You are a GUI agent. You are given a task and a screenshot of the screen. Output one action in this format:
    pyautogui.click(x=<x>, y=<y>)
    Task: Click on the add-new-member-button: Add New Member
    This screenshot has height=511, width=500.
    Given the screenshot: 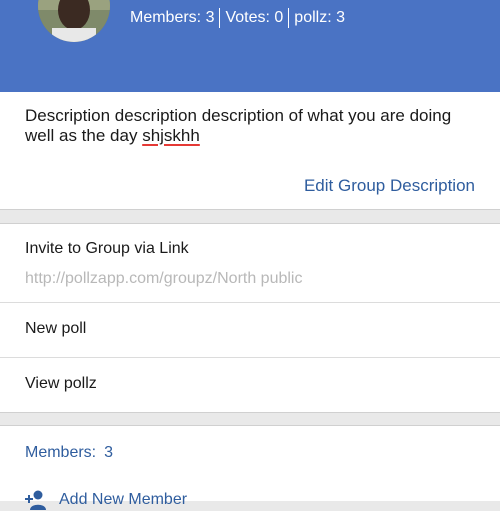 What is the action you would take?
    pyautogui.click(x=106, y=500)
    